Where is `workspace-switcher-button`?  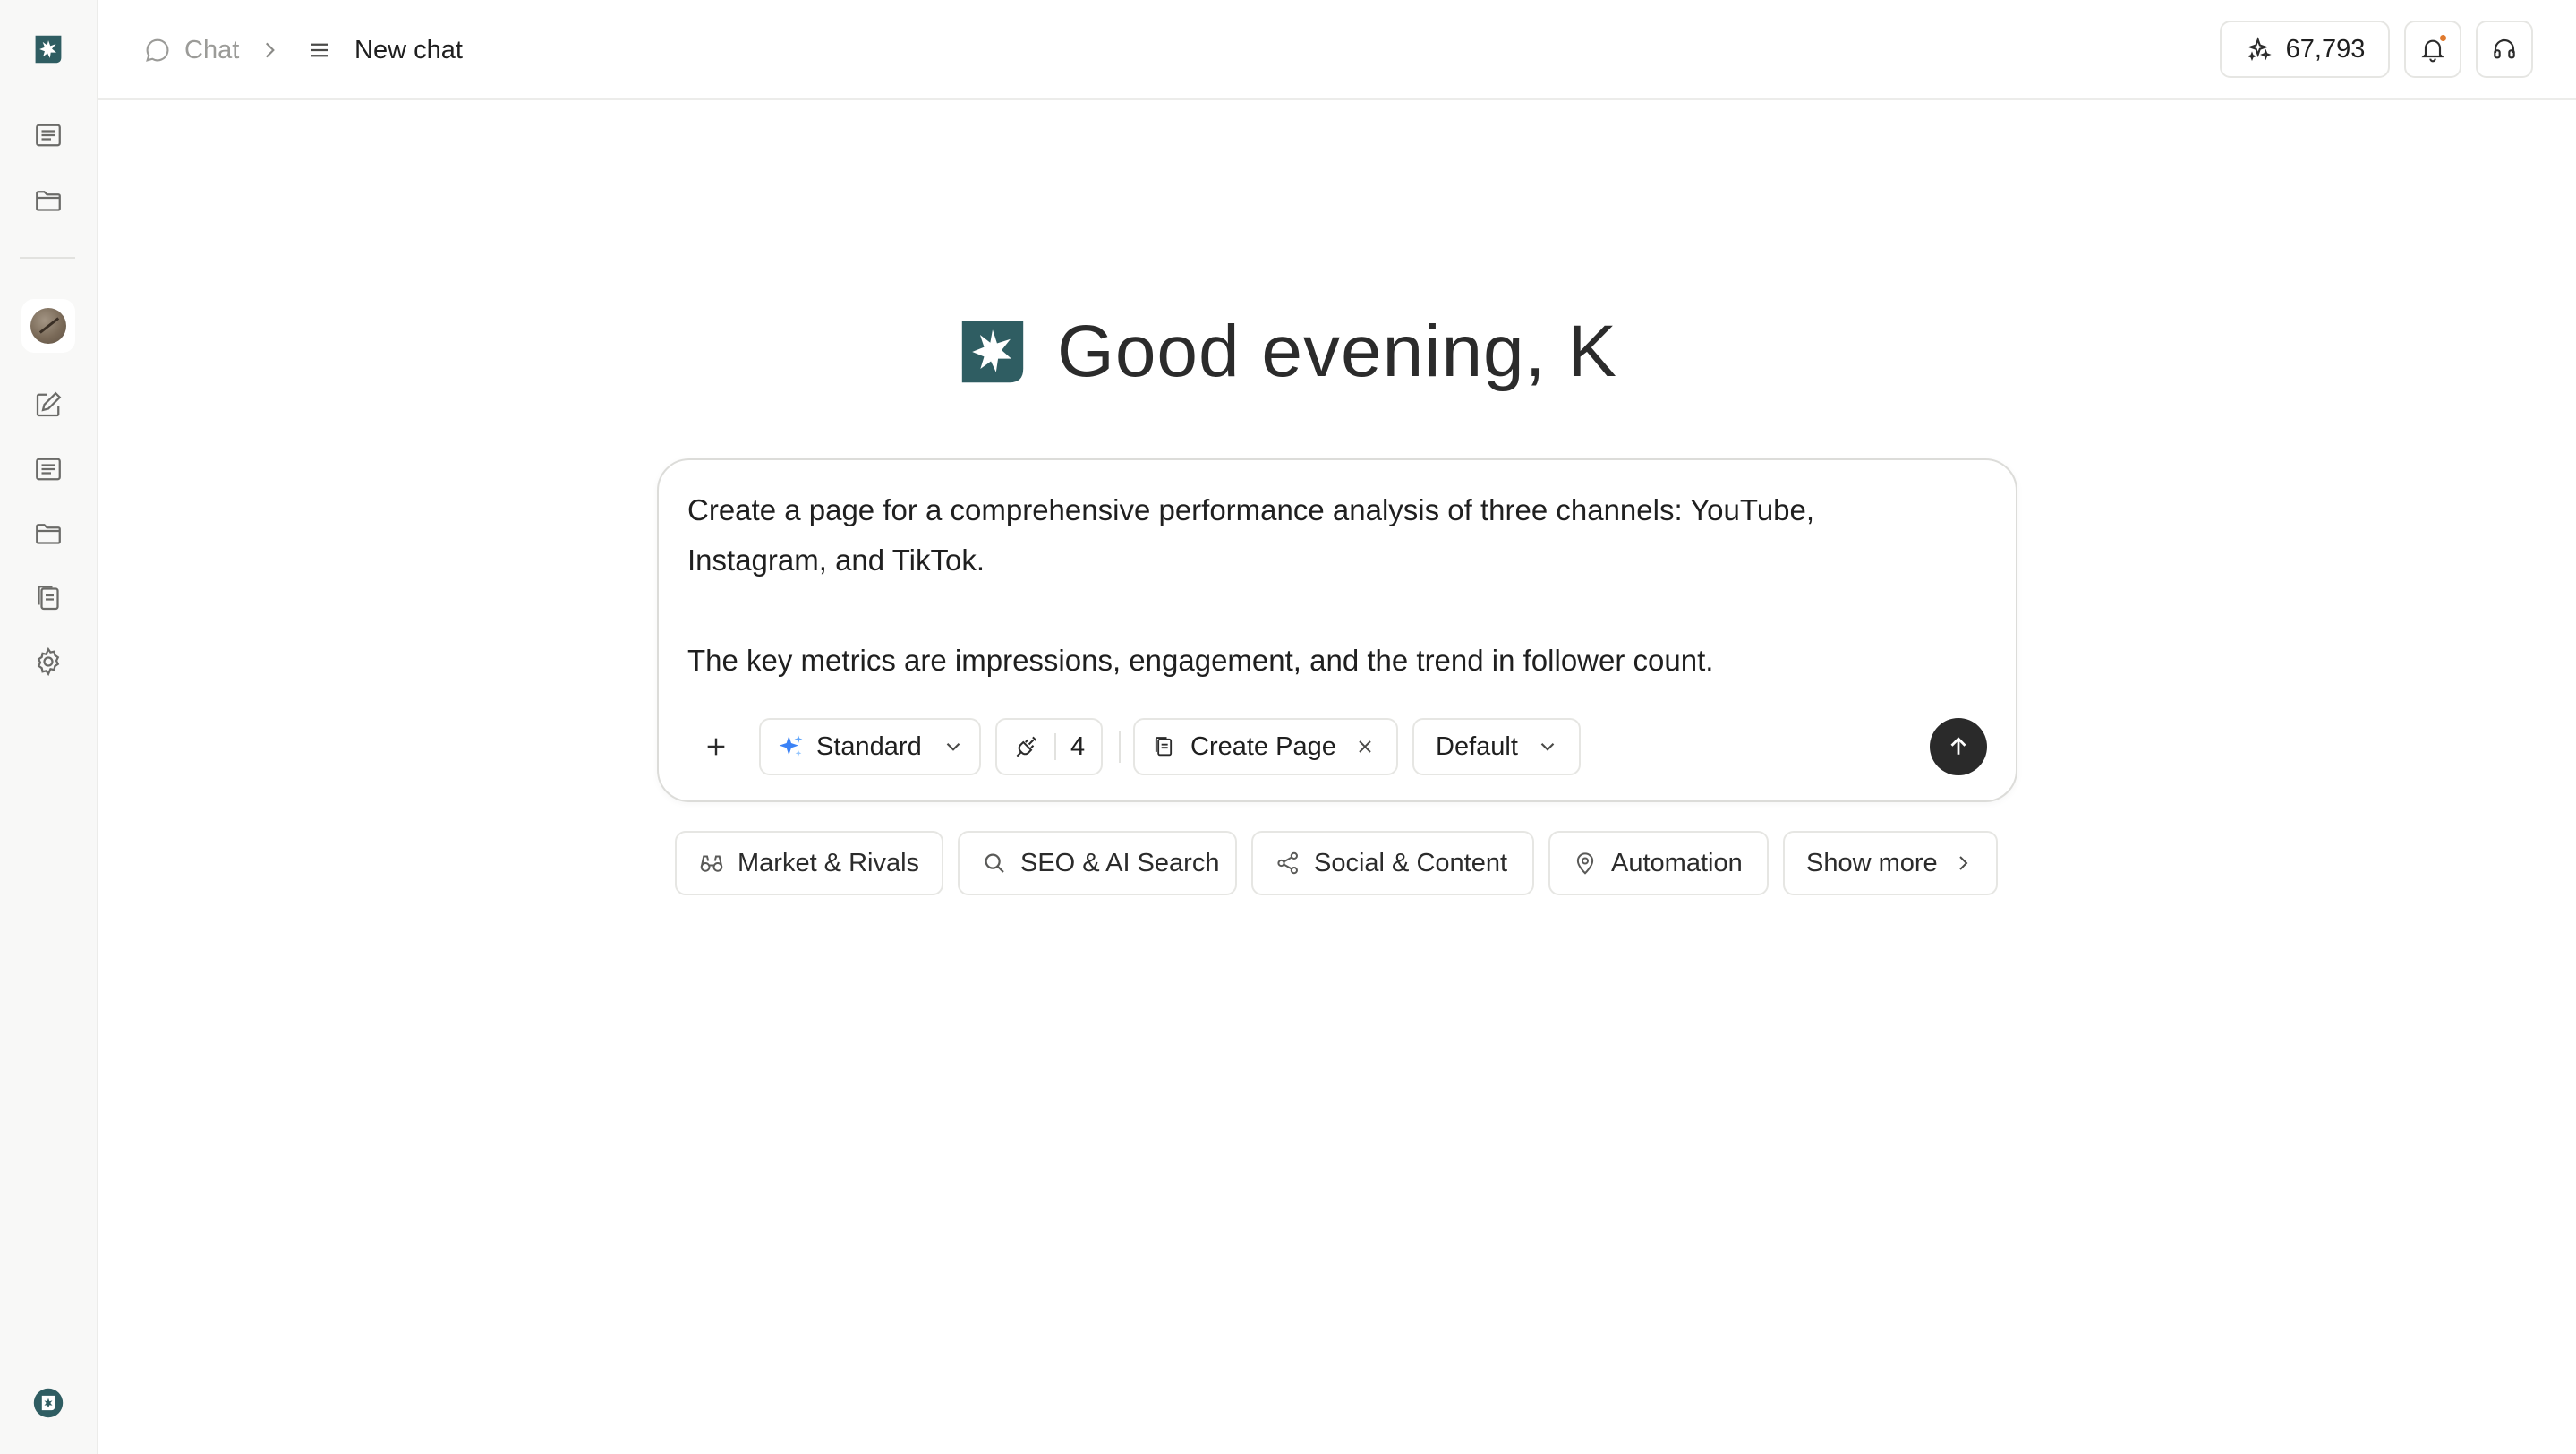
workspace-switcher-button is located at coordinates (48, 1403).